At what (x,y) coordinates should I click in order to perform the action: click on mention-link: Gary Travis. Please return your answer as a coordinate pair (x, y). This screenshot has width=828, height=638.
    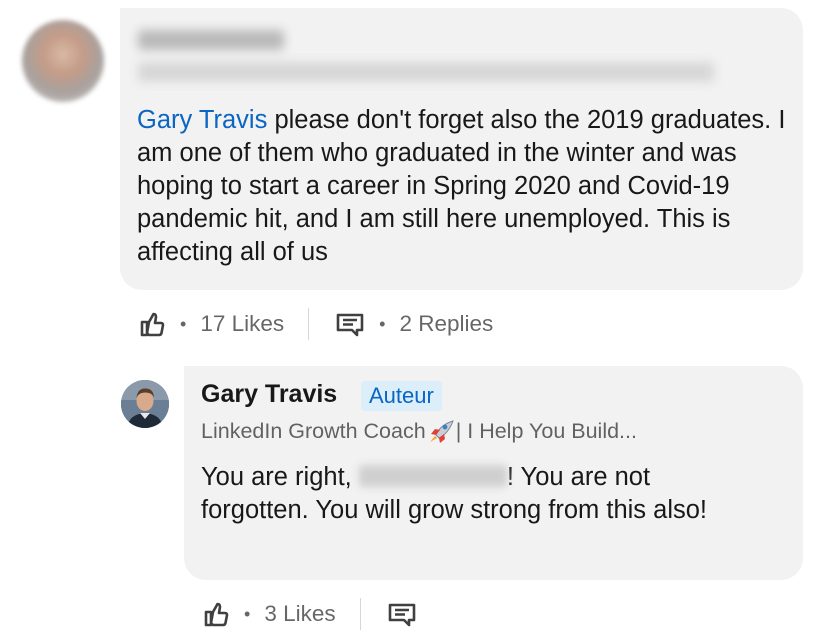
    Looking at the image, I should click on (202, 120).